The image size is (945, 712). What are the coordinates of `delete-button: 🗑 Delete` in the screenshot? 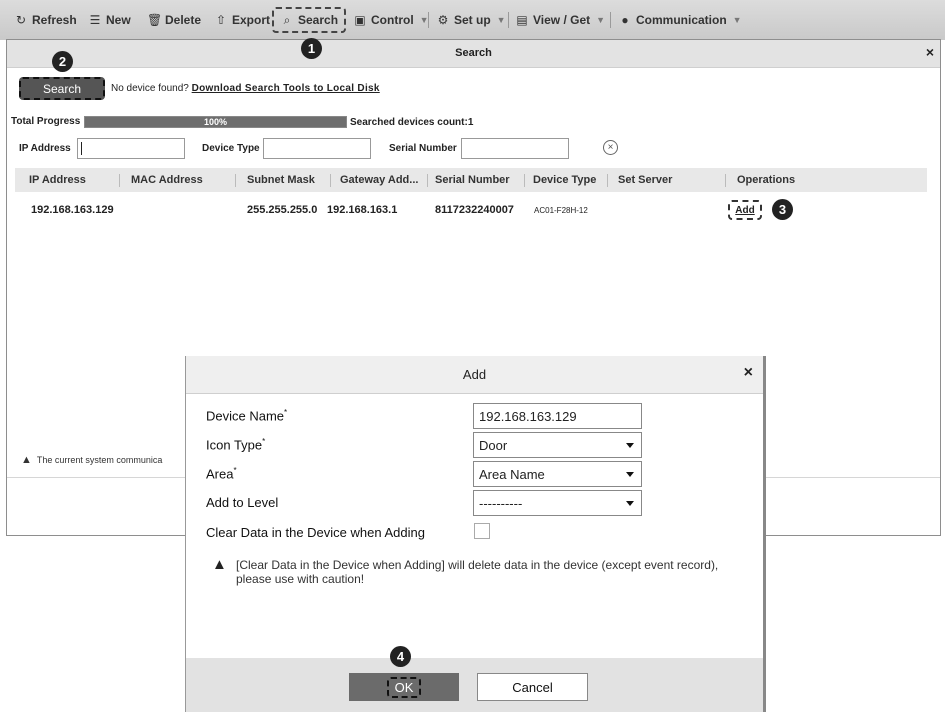 It's located at (174, 20).